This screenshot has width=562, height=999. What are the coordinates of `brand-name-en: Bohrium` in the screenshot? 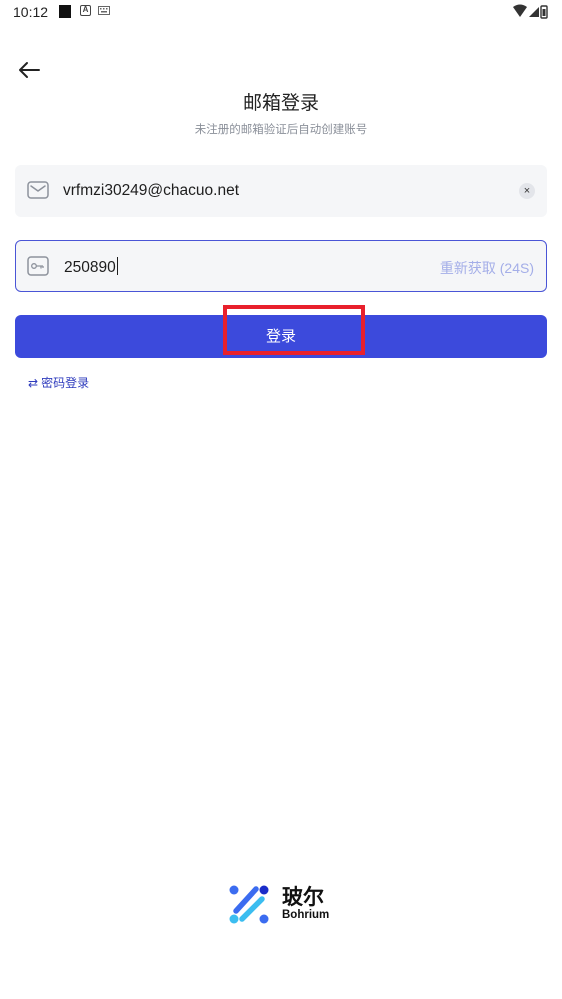 It's located at (306, 915).